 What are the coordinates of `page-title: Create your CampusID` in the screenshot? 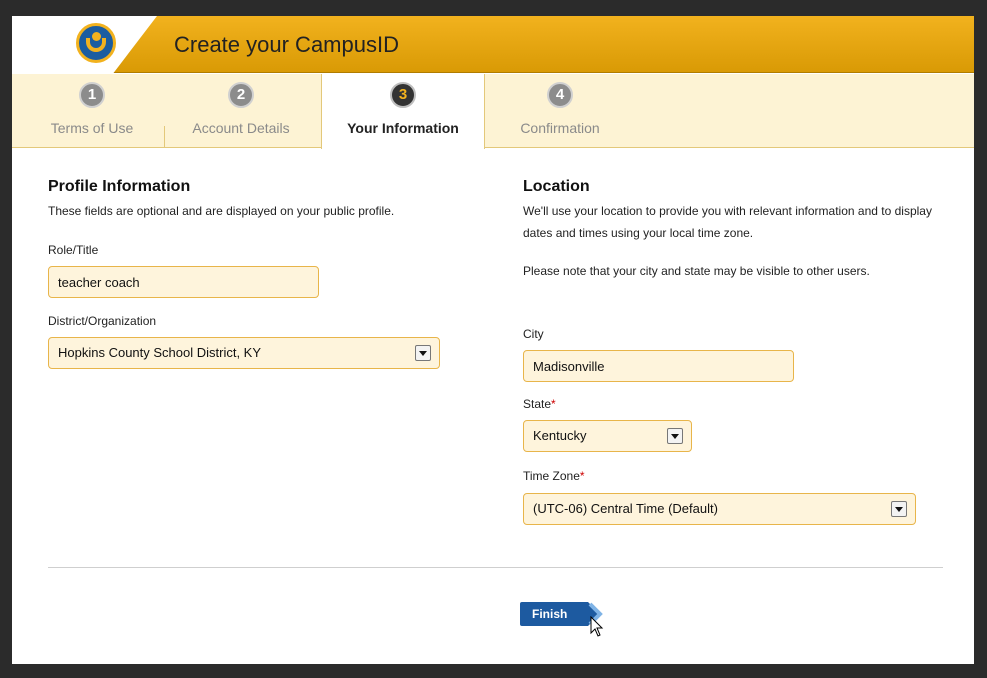 It's located at (286, 44).